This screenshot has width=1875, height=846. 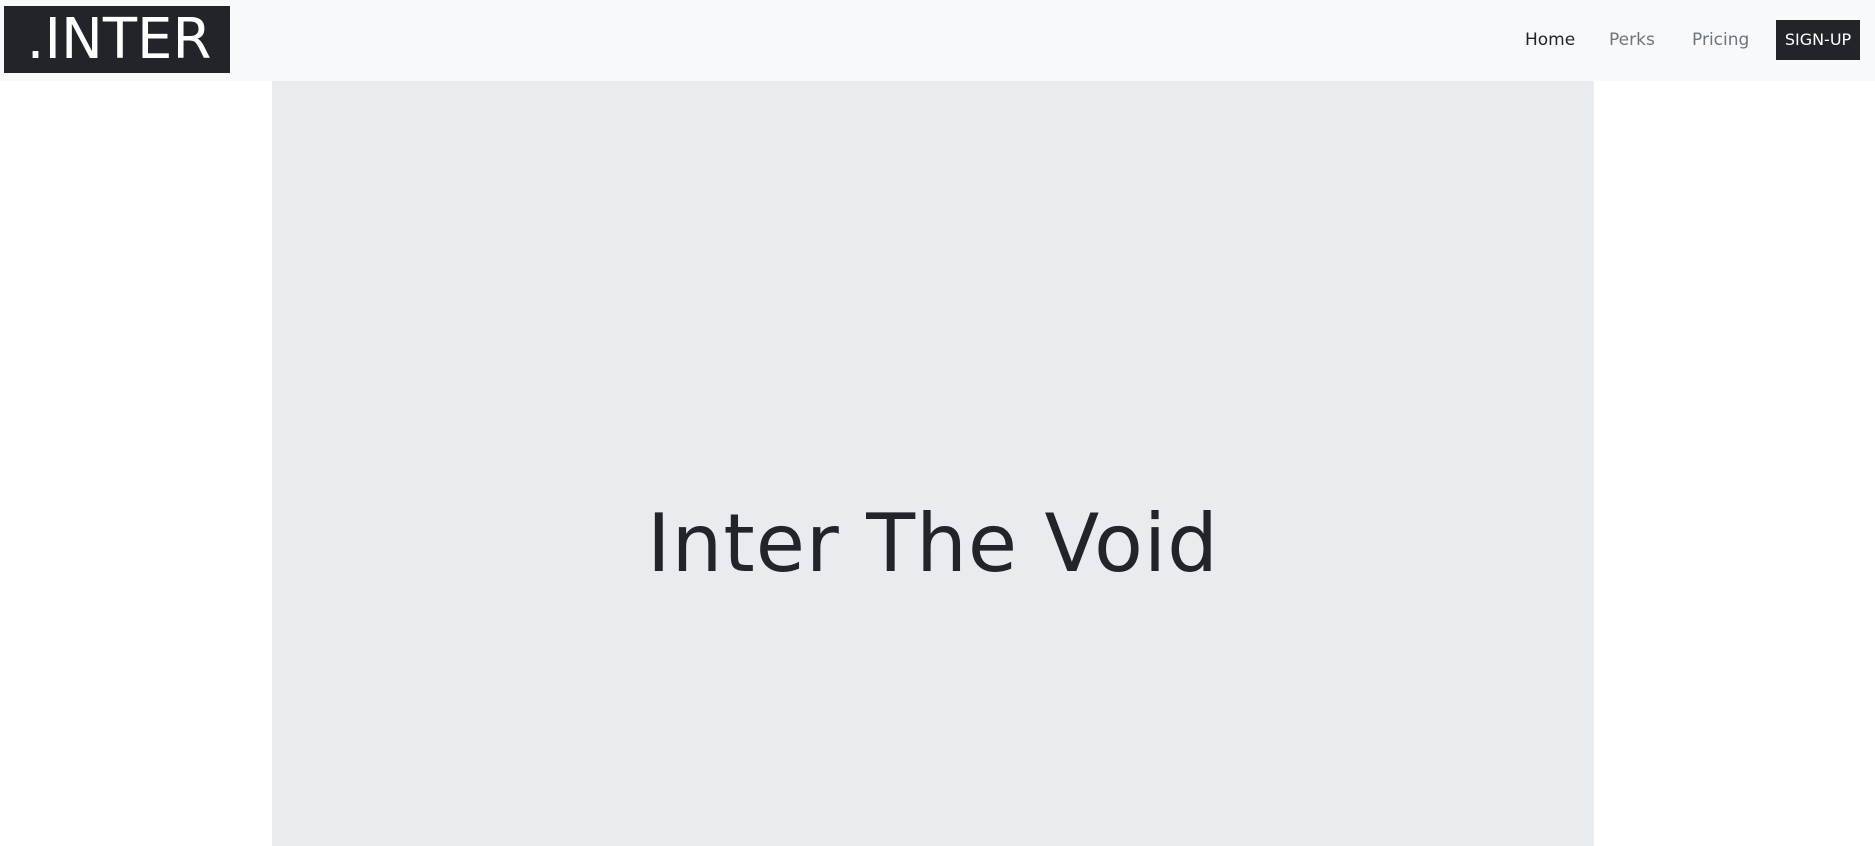 I want to click on brand-logo: .INTER, so click(x=117, y=39).